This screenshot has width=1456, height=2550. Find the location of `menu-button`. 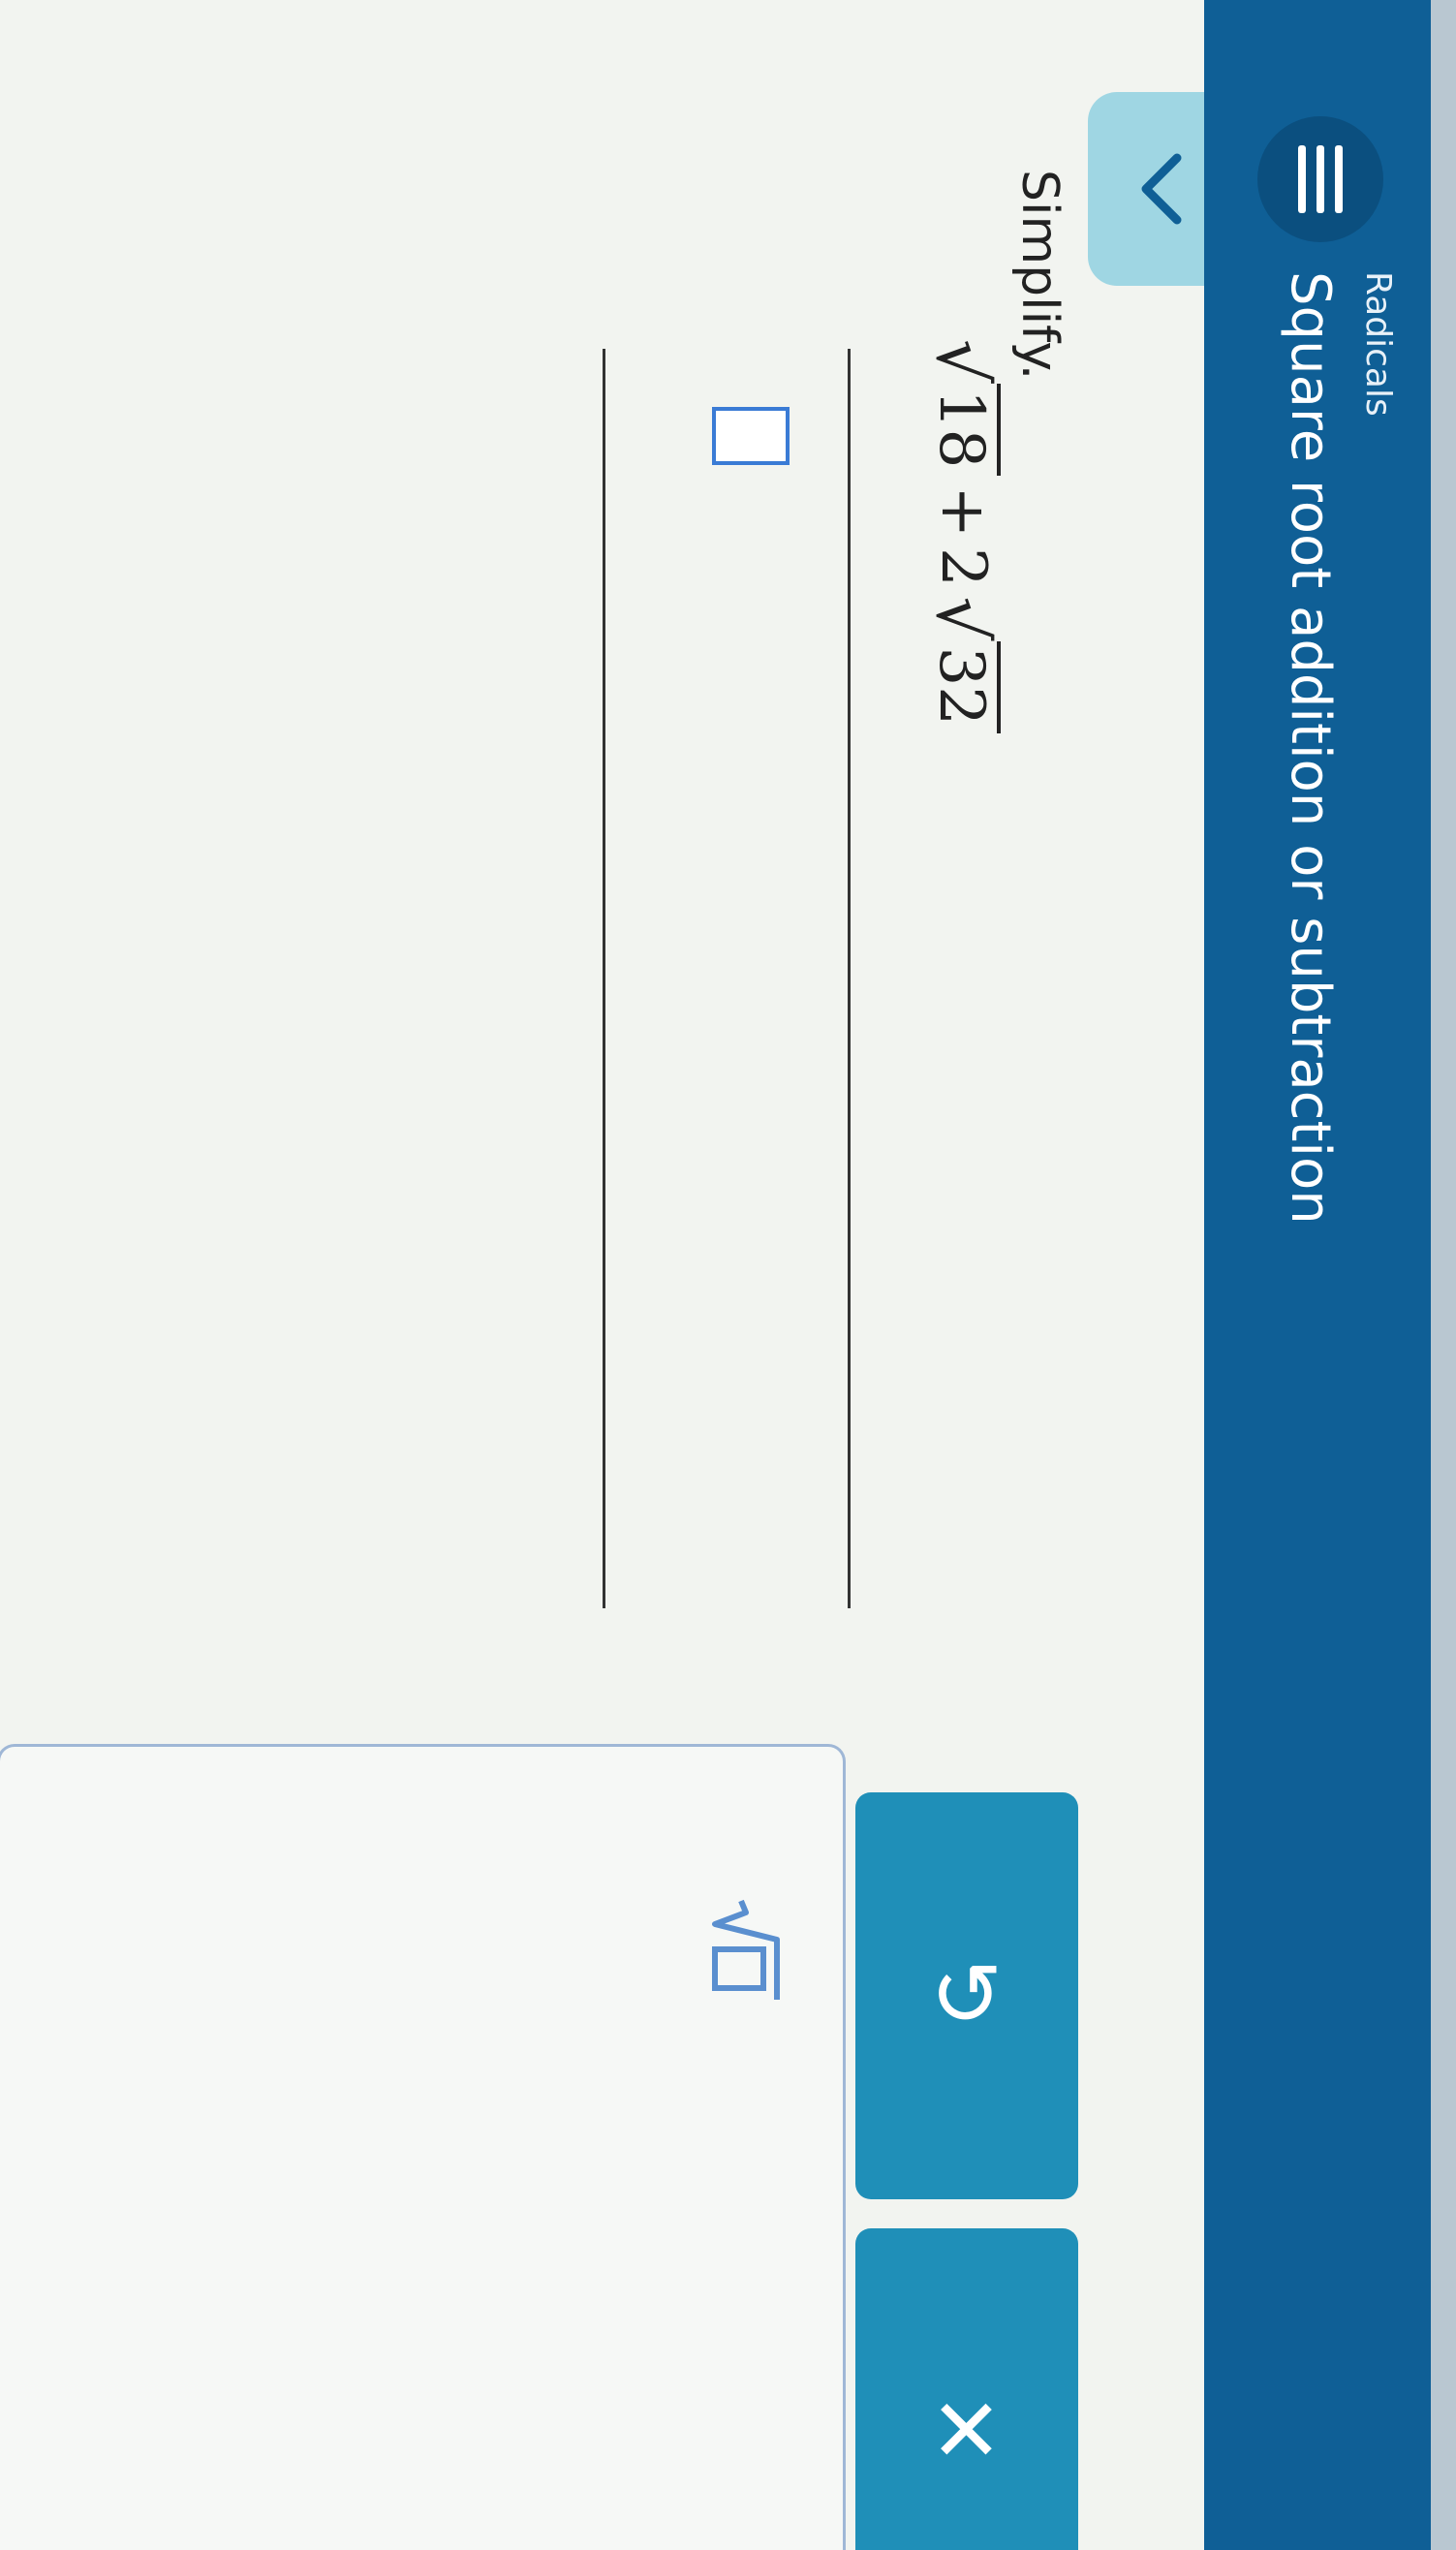

menu-button is located at coordinates (1320, 179).